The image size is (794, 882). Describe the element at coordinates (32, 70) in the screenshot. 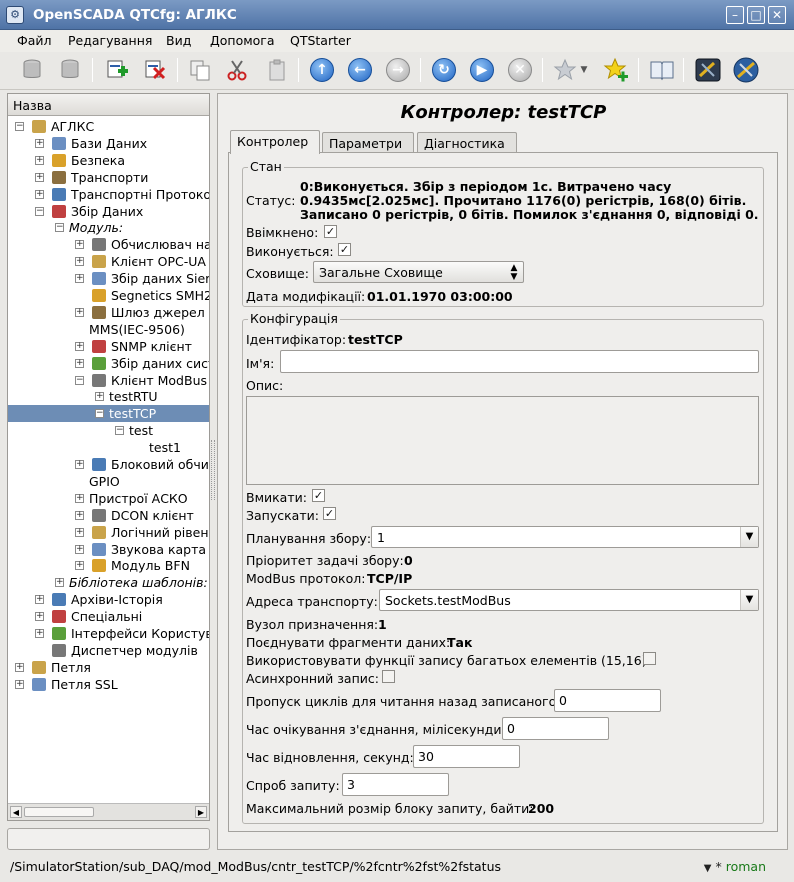

I see `db-load-icon` at that location.